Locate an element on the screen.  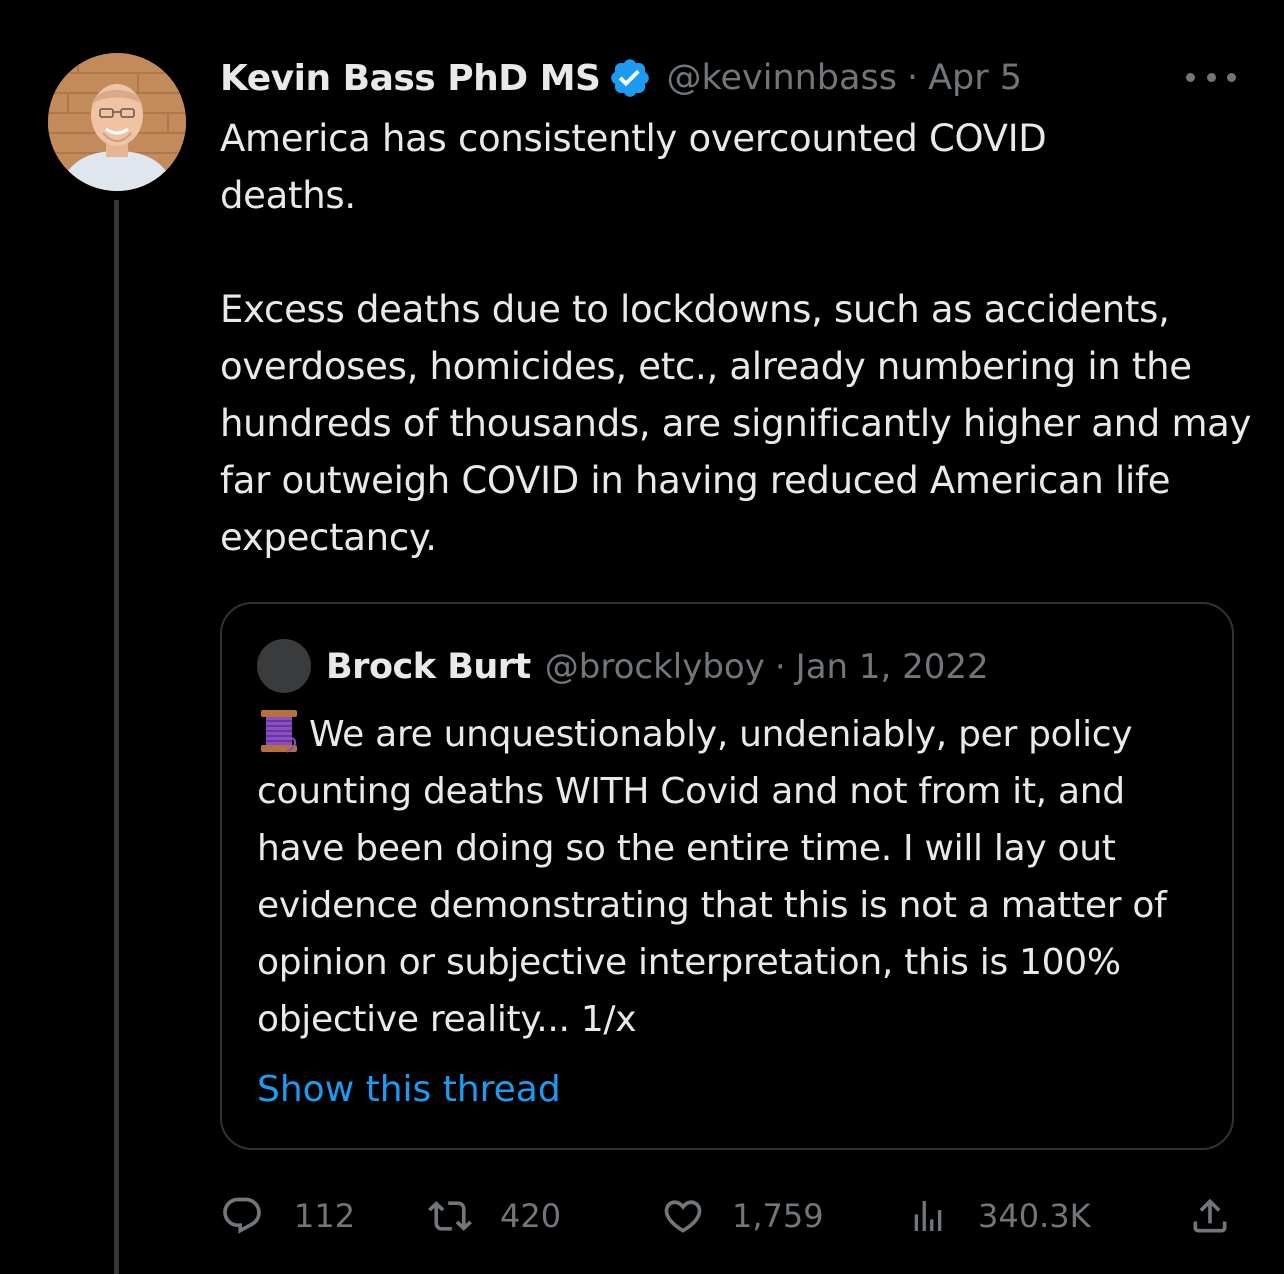
thread-connector-line is located at coordinates (116, 737).